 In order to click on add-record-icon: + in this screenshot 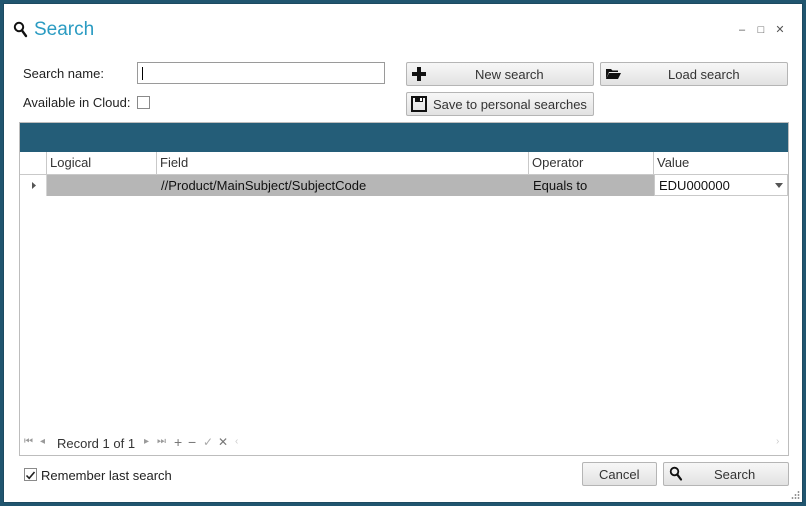, I will do `click(178, 442)`.